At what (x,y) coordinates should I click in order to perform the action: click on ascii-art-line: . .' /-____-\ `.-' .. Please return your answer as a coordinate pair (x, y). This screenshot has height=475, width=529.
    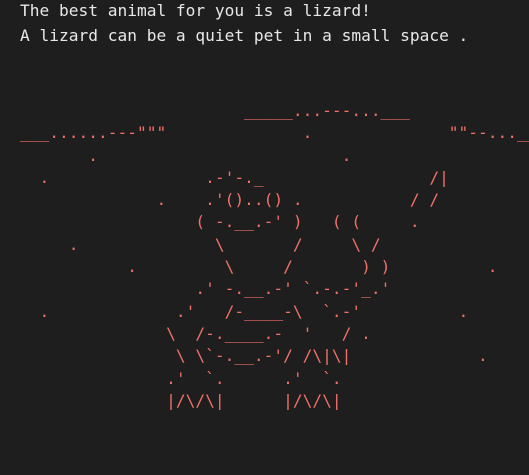
    Looking at the image, I should click on (244, 311).